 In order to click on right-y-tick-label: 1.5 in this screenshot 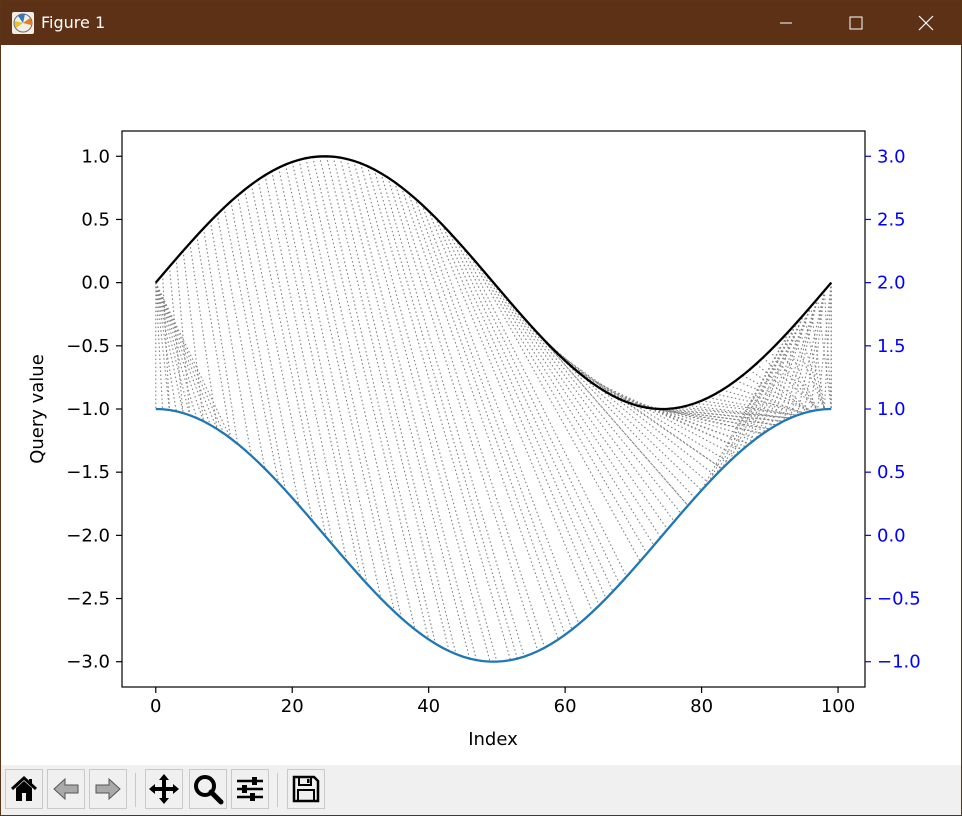, I will do `click(891, 346)`.